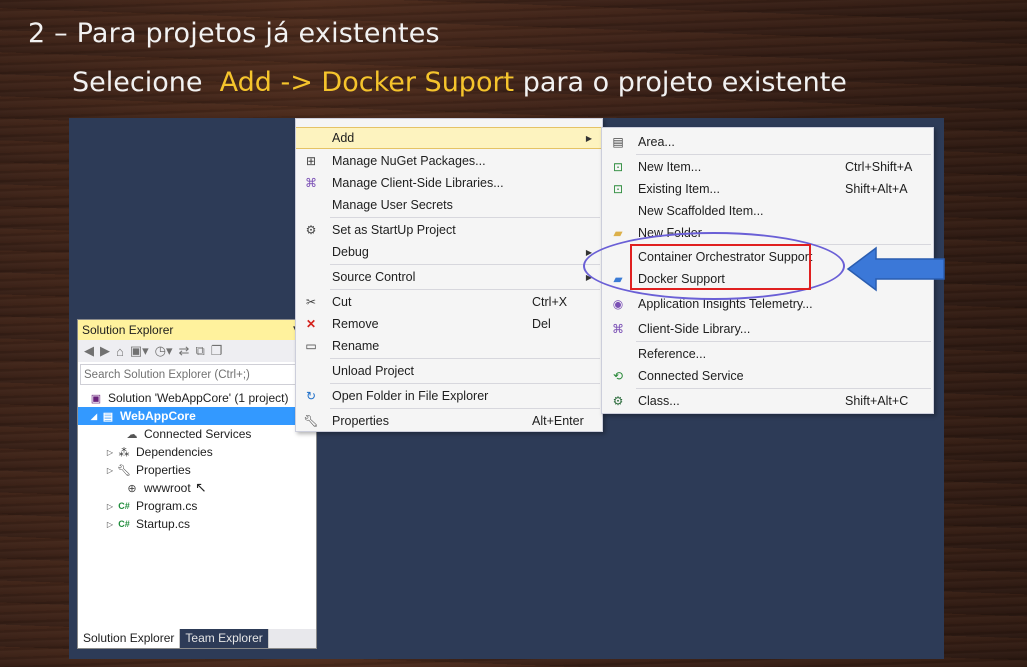  I want to click on switch-views-icon: ▣▾, so click(139, 351).